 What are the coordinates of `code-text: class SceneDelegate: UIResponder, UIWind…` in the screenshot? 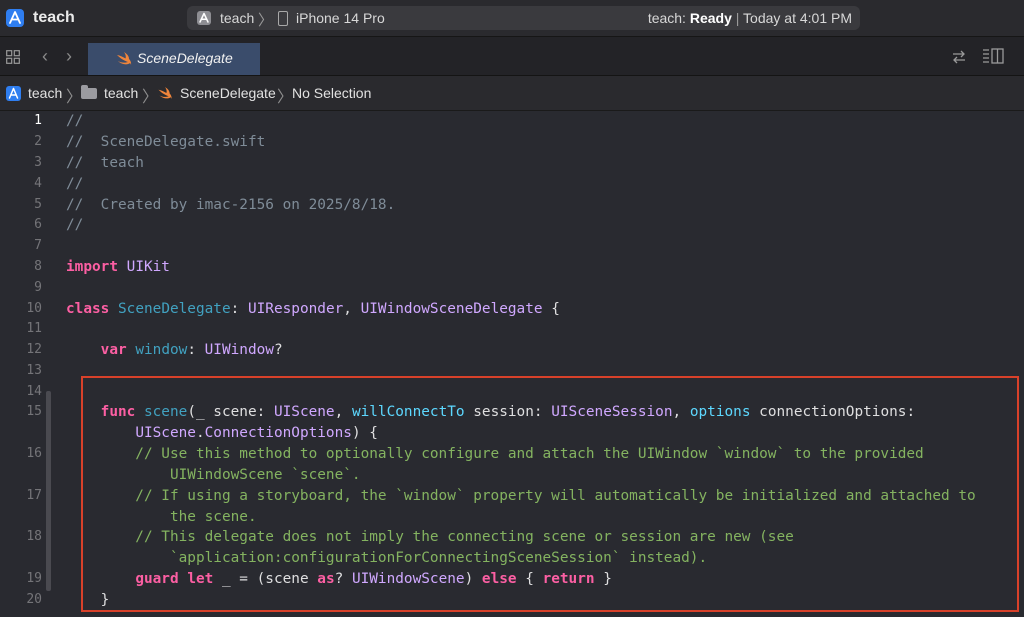 It's located at (313, 309).